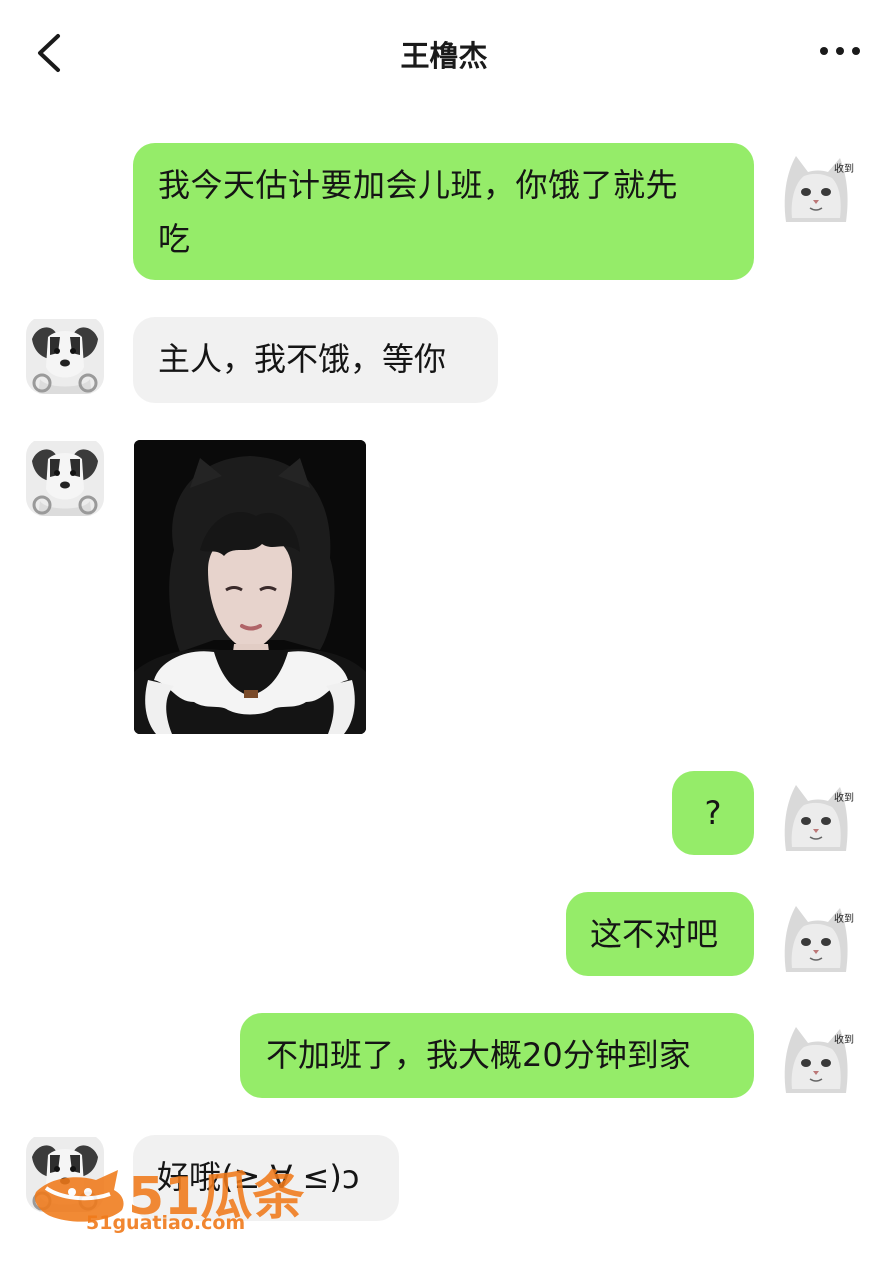 Image resolution: width=888 pixels, height=1280 pixels. Describe the element at coordinates (166, 1223) in the screenshot. I see `watermark-url: 51guatiao.com` at that location.